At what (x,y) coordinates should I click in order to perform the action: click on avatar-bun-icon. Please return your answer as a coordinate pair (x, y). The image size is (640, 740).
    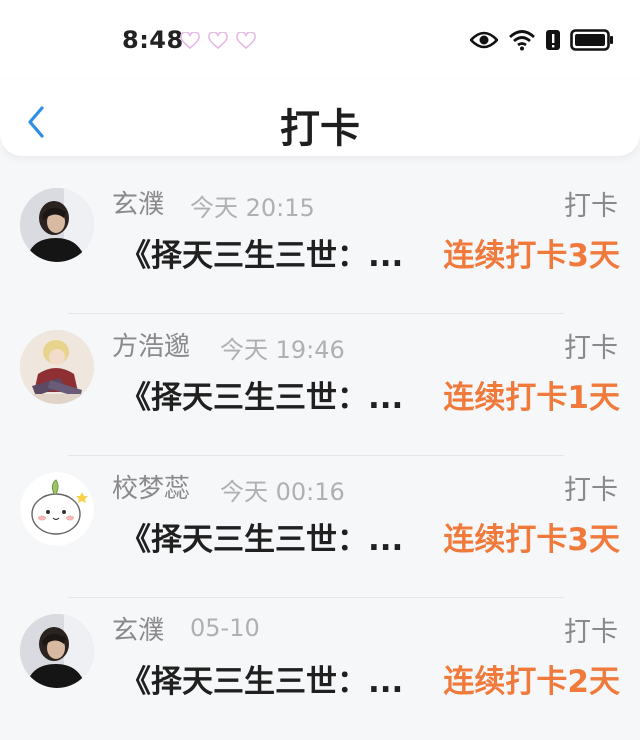
    Looking at the image, I should click on (57, 509).